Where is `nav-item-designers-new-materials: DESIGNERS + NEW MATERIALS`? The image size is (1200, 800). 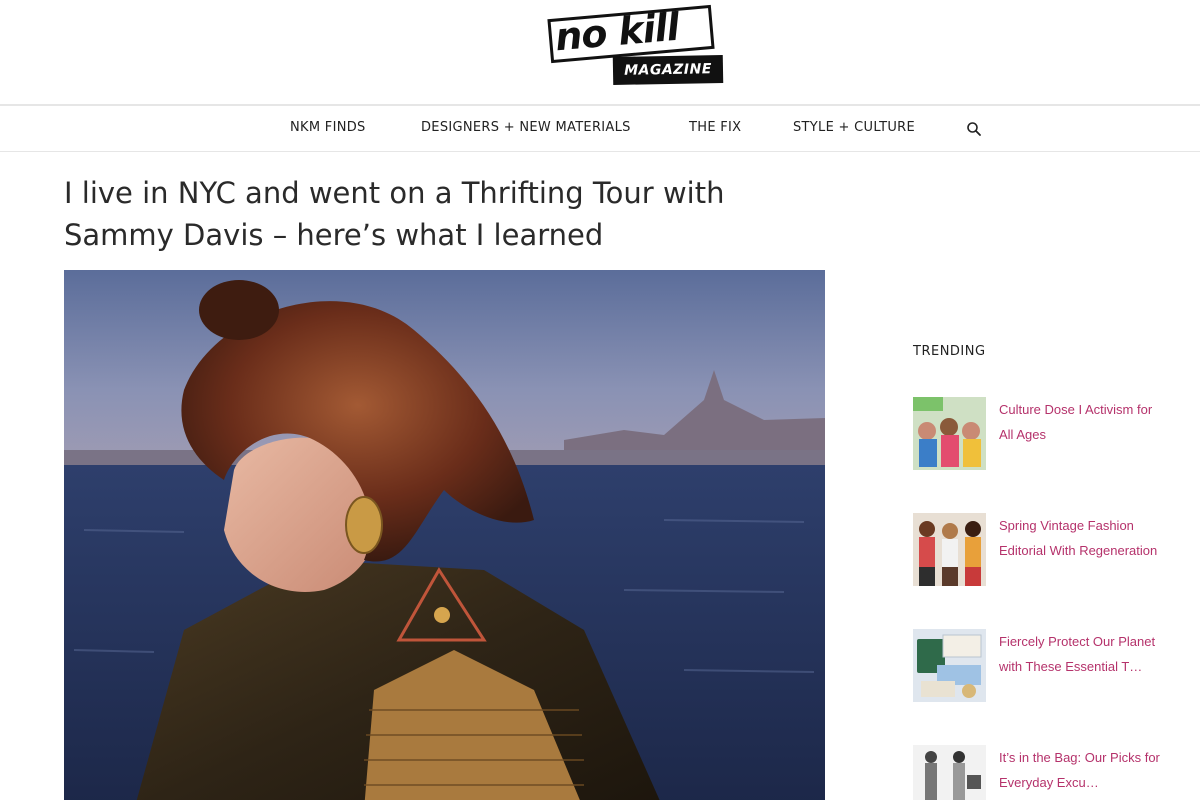 nav-item-designers-new-materials: DESIGNERS + NEW MATERIALS is located at coordinates (526, 127).